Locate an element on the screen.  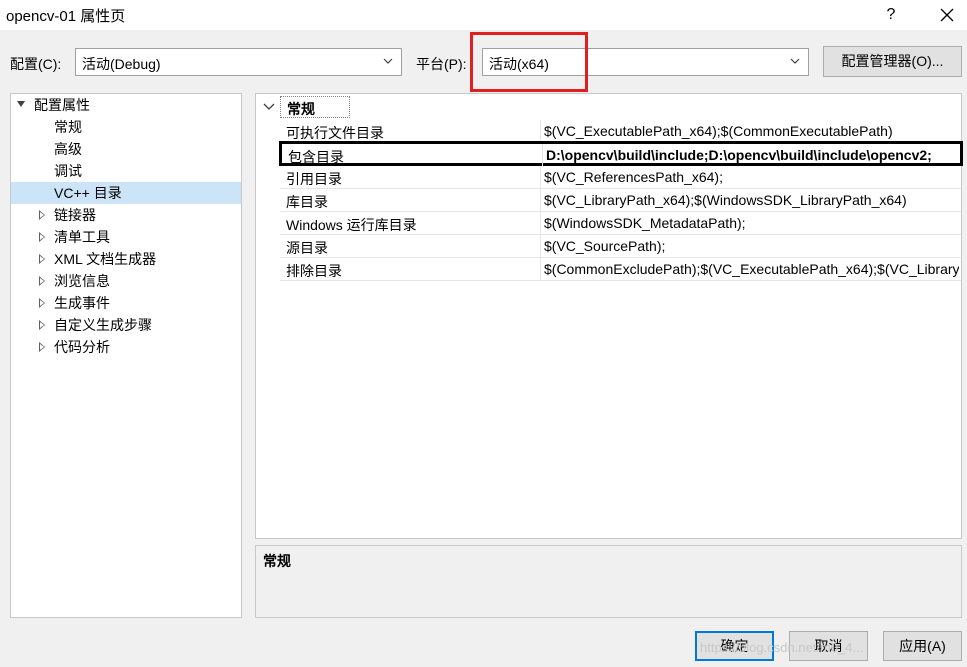
tree-item-label: 高级 is located at coordinates (68, 149).